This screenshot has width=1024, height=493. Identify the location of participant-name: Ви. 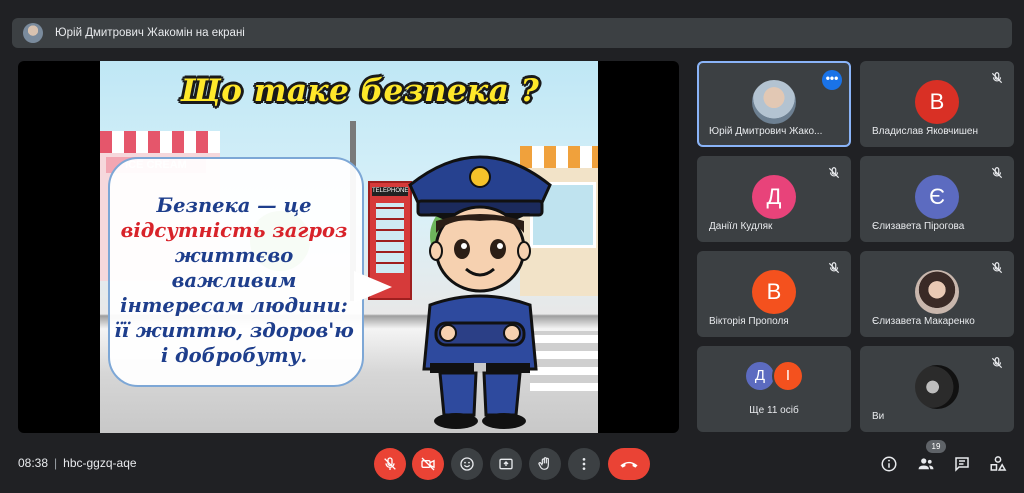
(878, 416).